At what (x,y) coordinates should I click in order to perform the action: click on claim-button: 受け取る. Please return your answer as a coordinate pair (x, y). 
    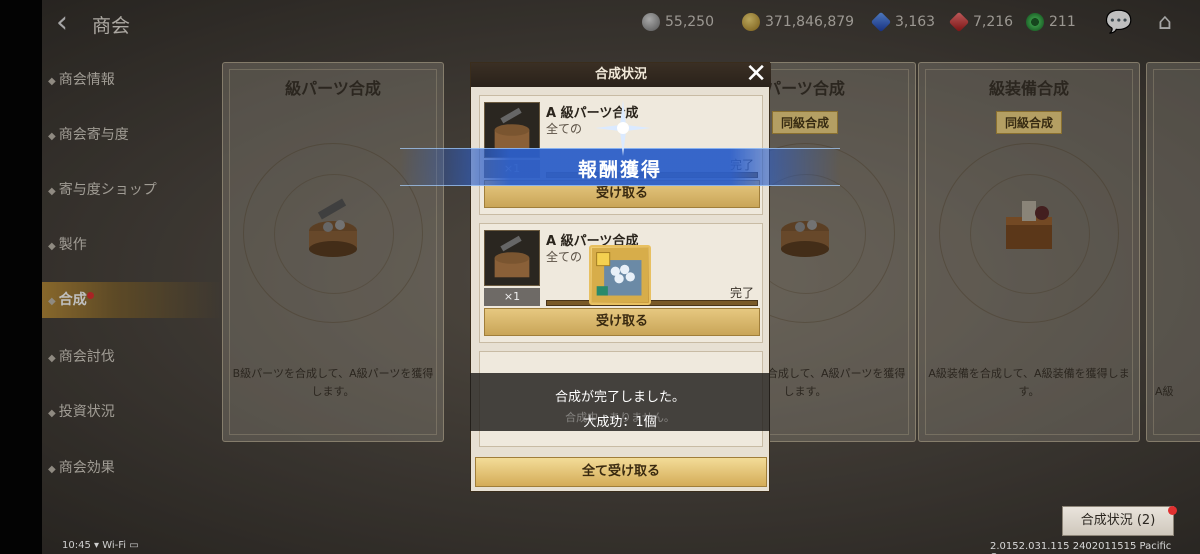
    Looking at the image, I should click on (622, 322).